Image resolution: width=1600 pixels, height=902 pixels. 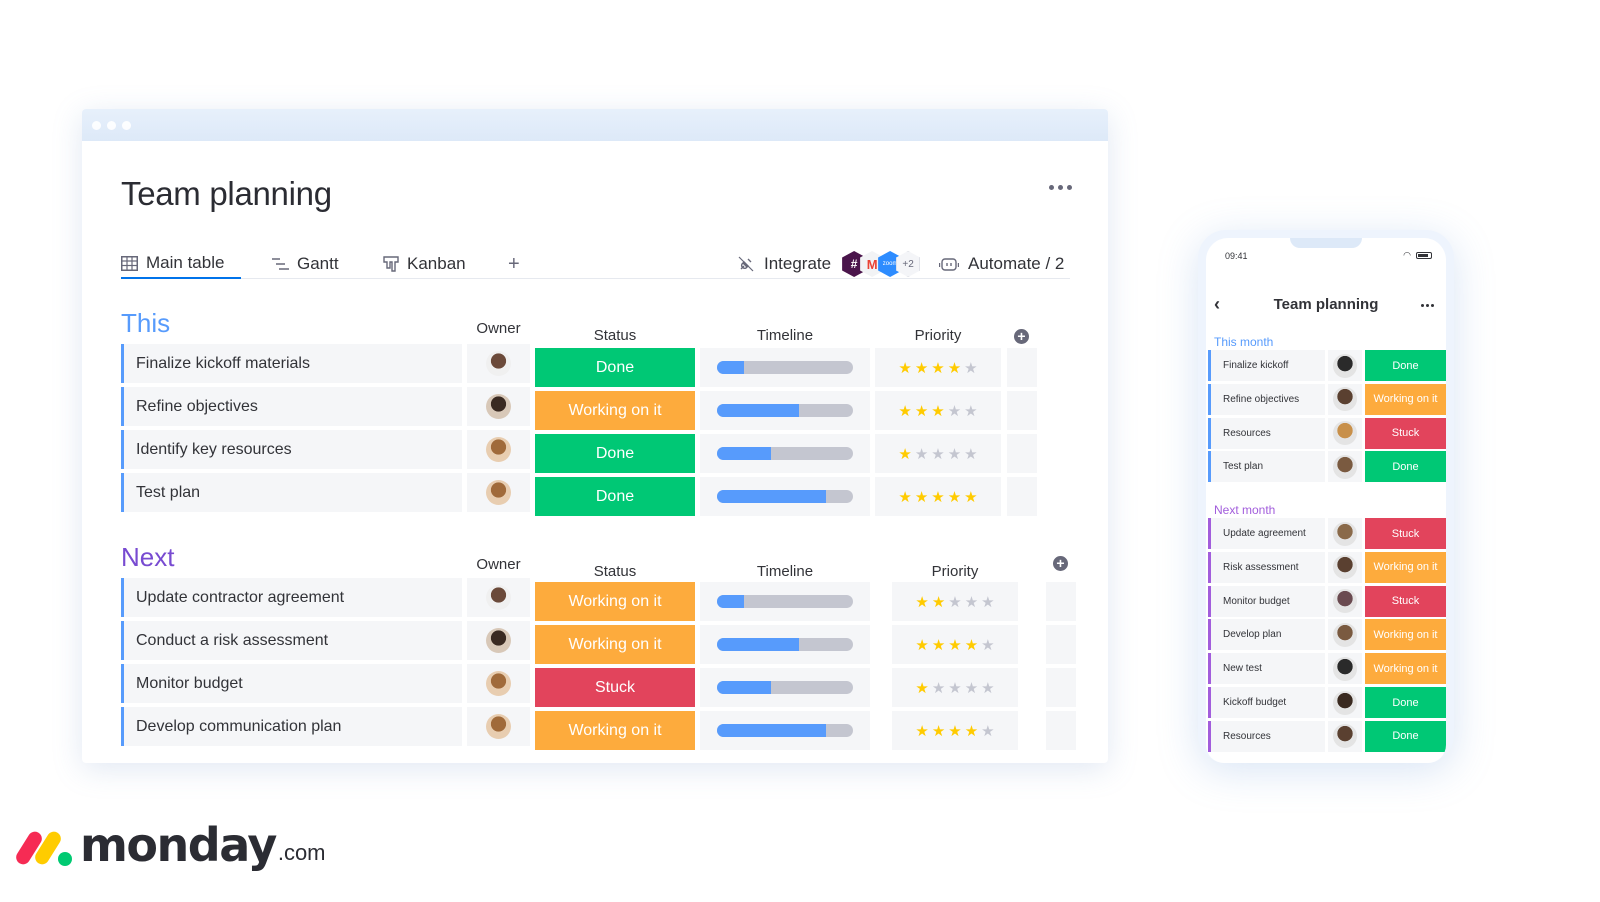 I want to click on tab-kanban: Kanban, so click(x=424, y=264).